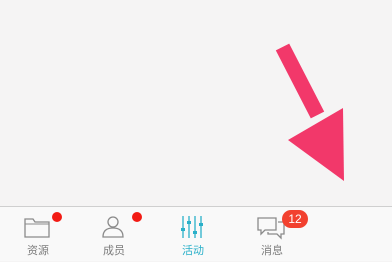  Describe the element at coordinates (113, 227) in the screenshot. I see `person-icon` at that location.